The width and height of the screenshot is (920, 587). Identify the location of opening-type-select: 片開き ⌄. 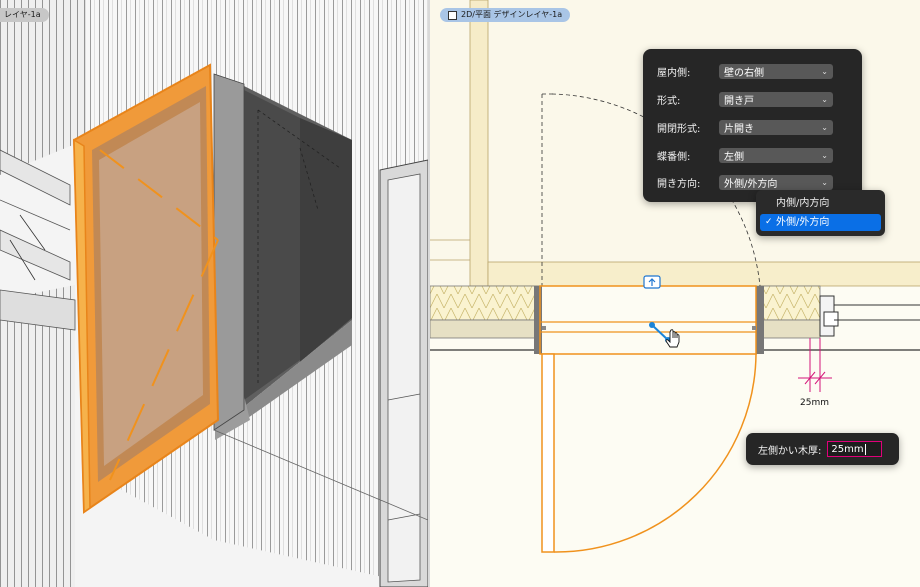
(776, 127).